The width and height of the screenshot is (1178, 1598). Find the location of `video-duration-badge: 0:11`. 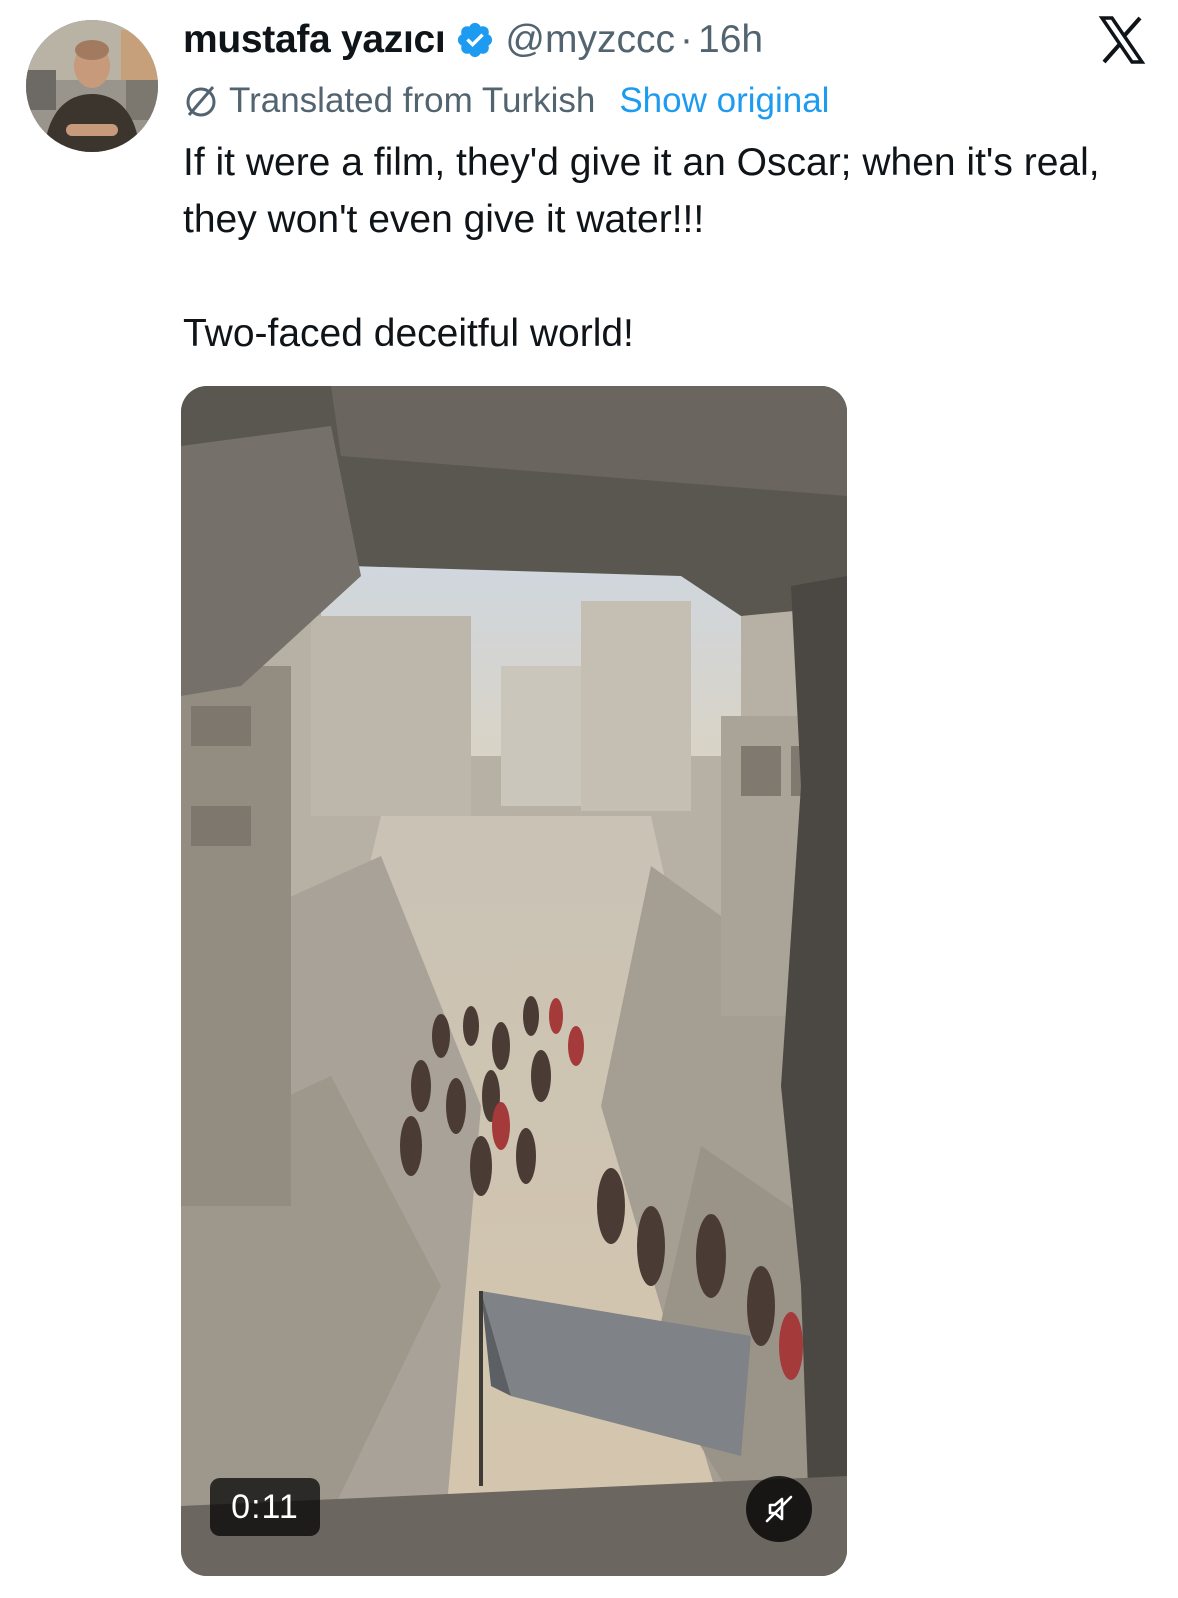

video-duration-badge: 0:11 is located at coordinates (265, 1507).